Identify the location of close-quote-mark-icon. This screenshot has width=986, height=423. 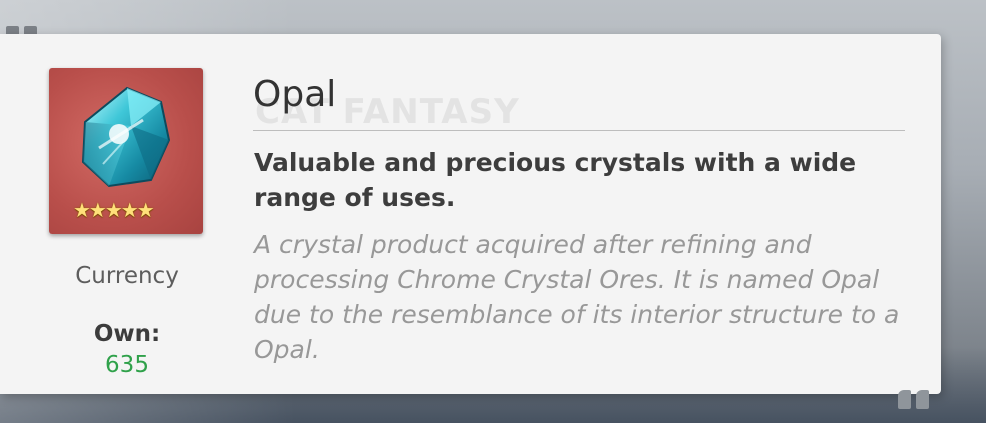
(913, 399).